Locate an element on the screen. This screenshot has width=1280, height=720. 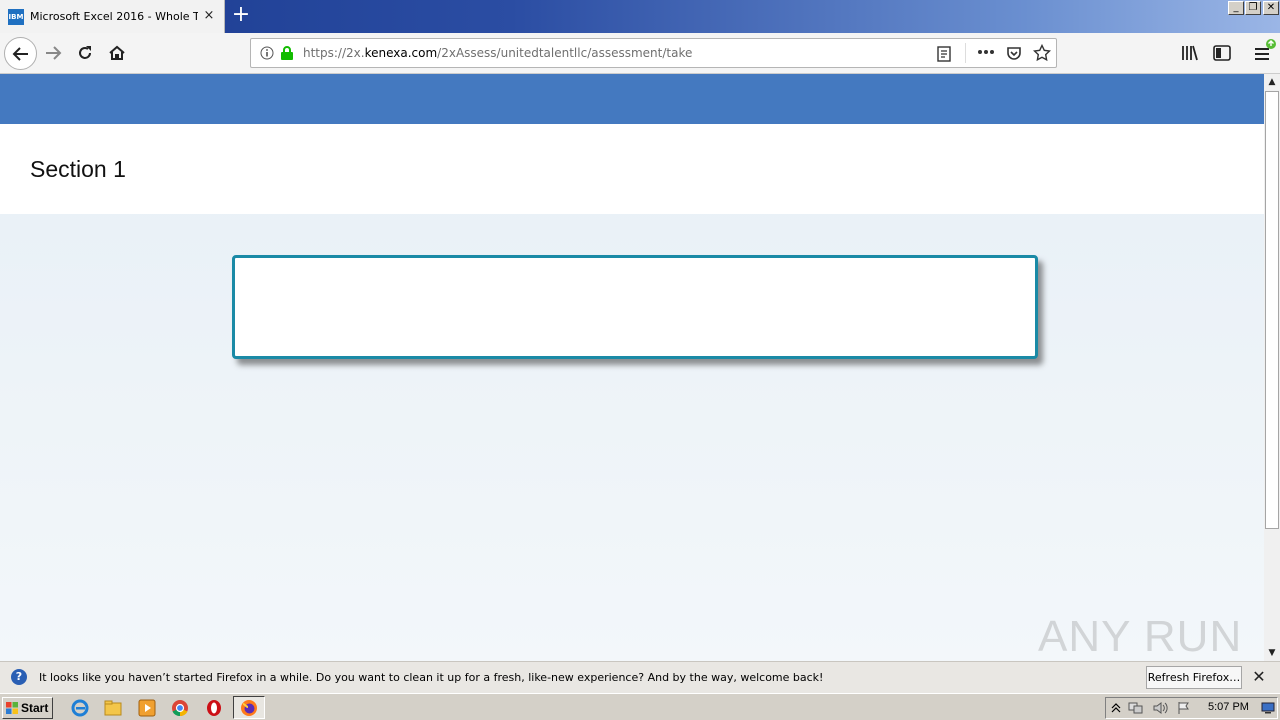
restore-button: ❐ is located at coordinates (1253, 8).